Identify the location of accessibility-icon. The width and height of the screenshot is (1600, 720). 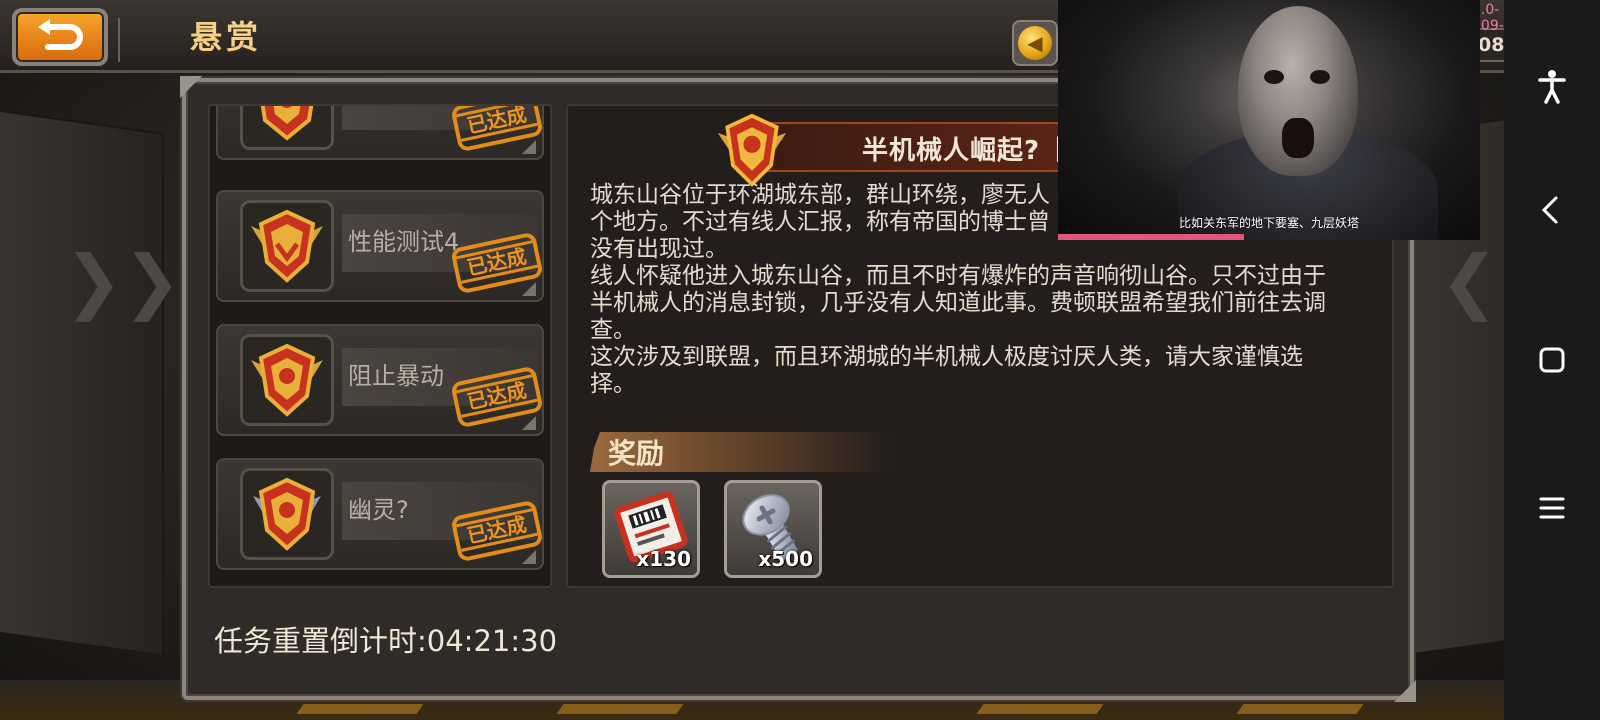
(1552, 87).